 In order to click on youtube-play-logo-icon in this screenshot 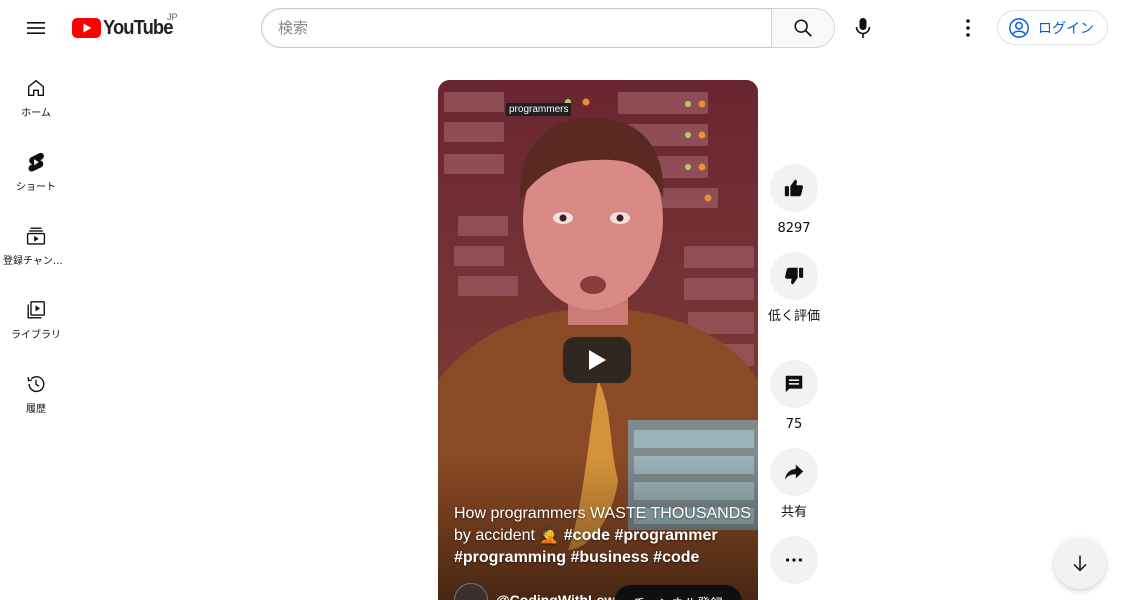, I will do `click(86, 28)`.